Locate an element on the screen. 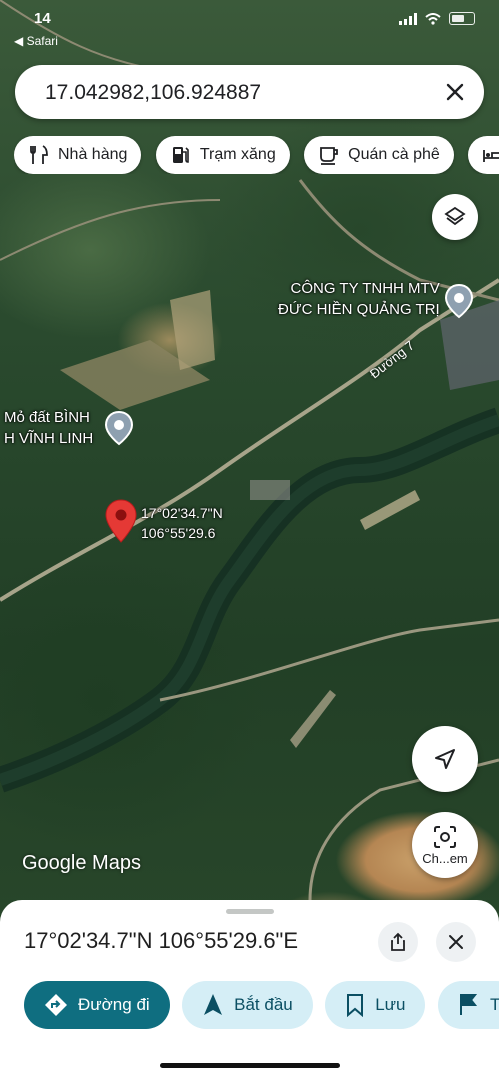  wifi-icon is located at coordinates (433, 18).